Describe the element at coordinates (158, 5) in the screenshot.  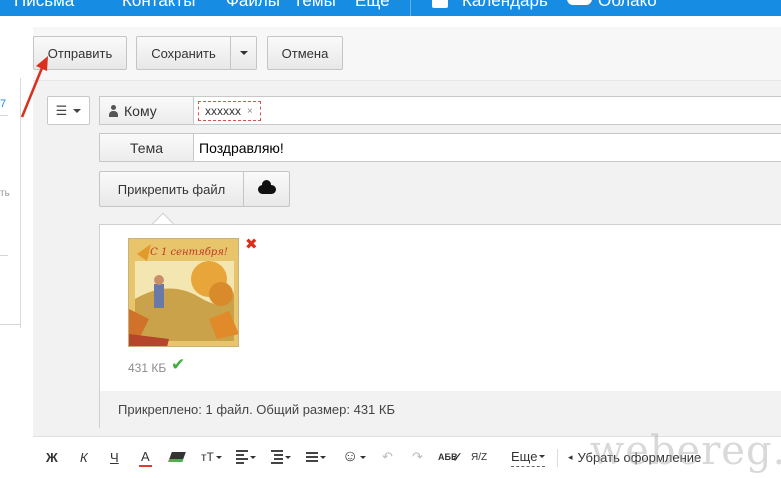
I see `nav-contacts: Контакты` at that location.